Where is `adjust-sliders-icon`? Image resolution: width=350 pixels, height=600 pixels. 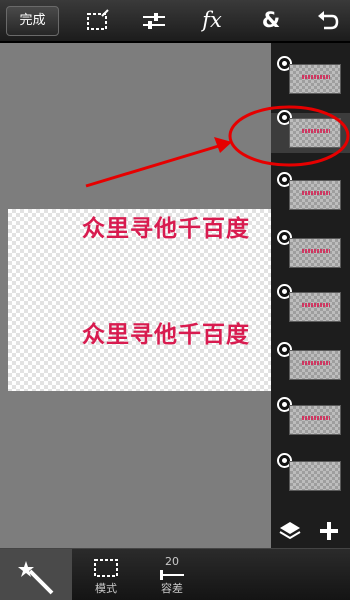 adjust-sliders-icon is located at coordinates (154, 21).